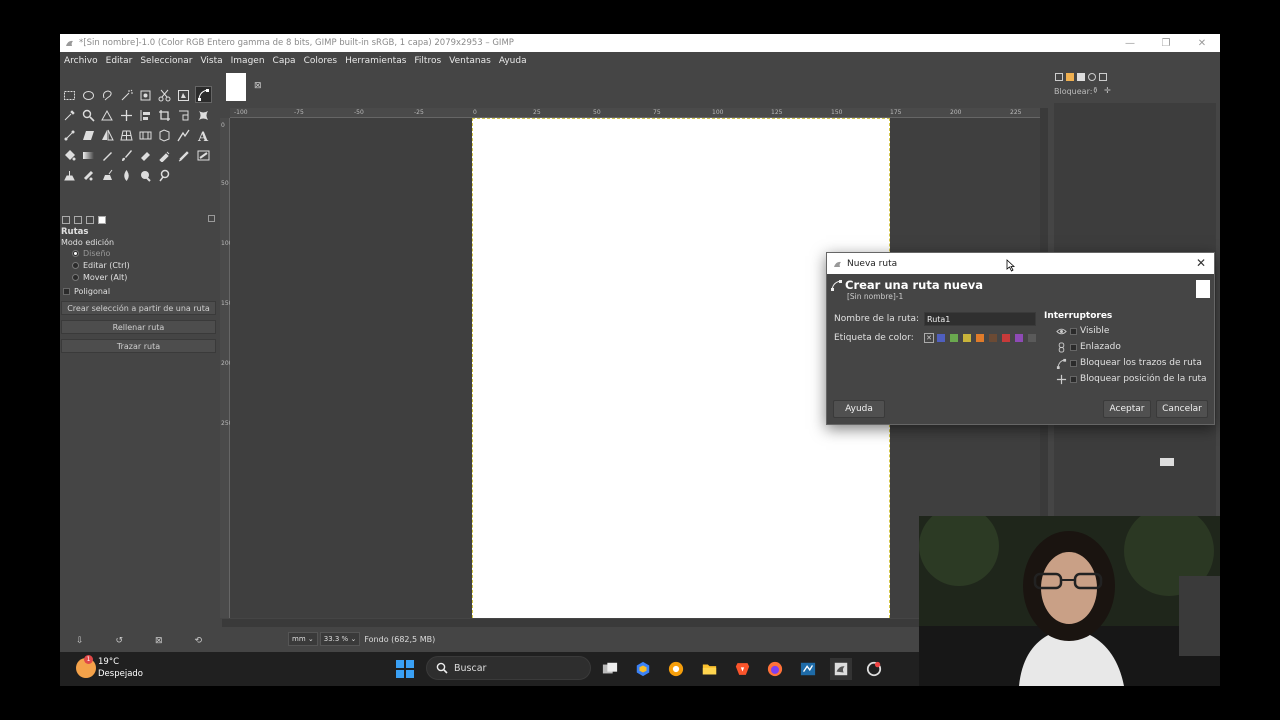 Image resolution: width=1280 pixels, height=720 pixels. Describe the element at coordinates (138, 327) in the screenshot. I see `fill-path-button: Rellenar ruta` at that location.